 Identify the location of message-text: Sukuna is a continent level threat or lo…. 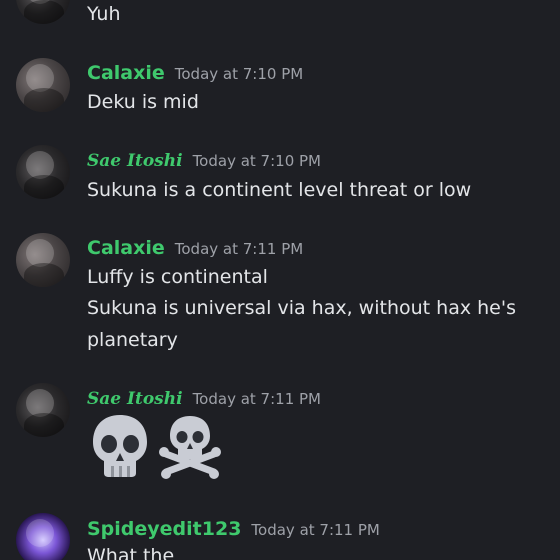
(279, 190).